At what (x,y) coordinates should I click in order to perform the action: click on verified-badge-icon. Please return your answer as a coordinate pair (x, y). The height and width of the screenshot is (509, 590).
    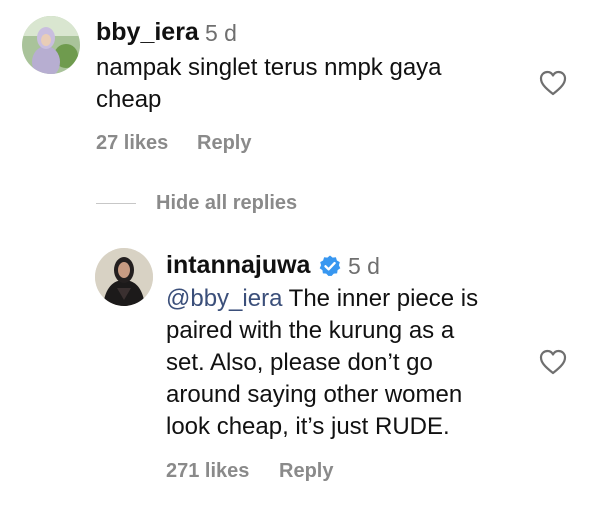
    Looking at the image, I should click on (330, 265).